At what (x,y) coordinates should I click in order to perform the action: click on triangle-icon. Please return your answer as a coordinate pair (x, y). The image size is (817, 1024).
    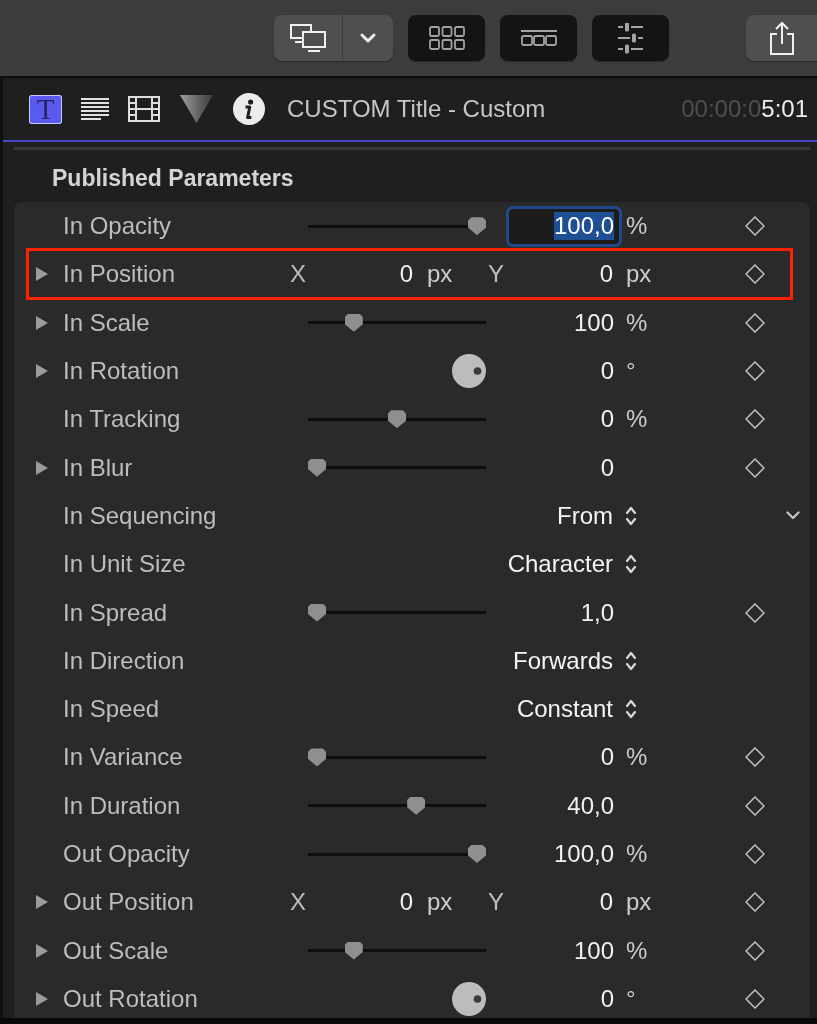
    Looking at the image, I should click on (196, 109).